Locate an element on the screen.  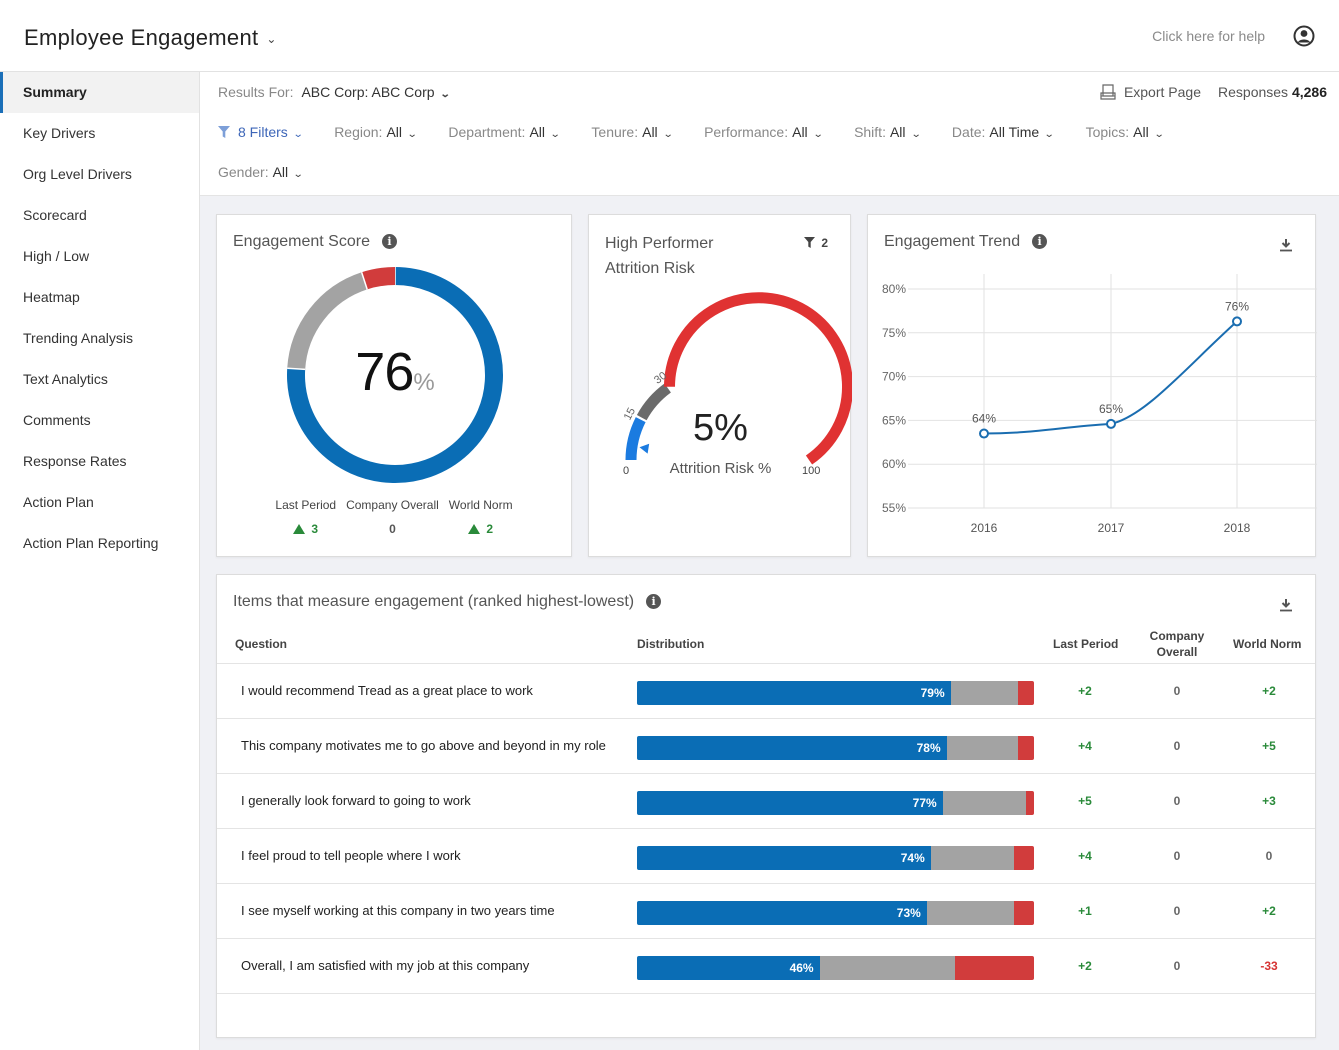
results-for-value: ABC Corp is located at coordinates (368, 92).